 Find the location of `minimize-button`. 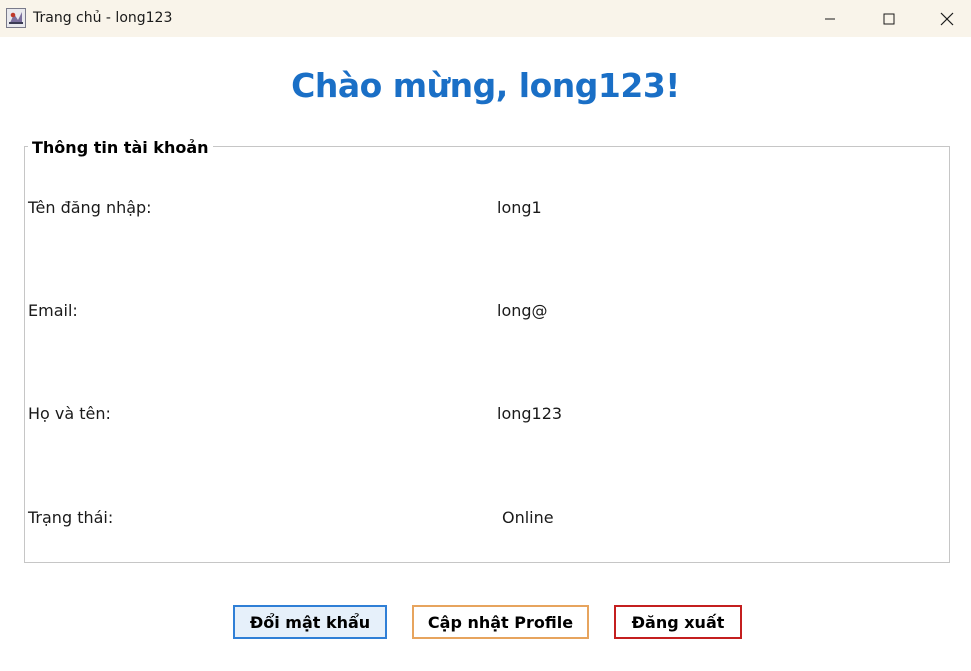

minimize-button is located at coordinates (830, 18).